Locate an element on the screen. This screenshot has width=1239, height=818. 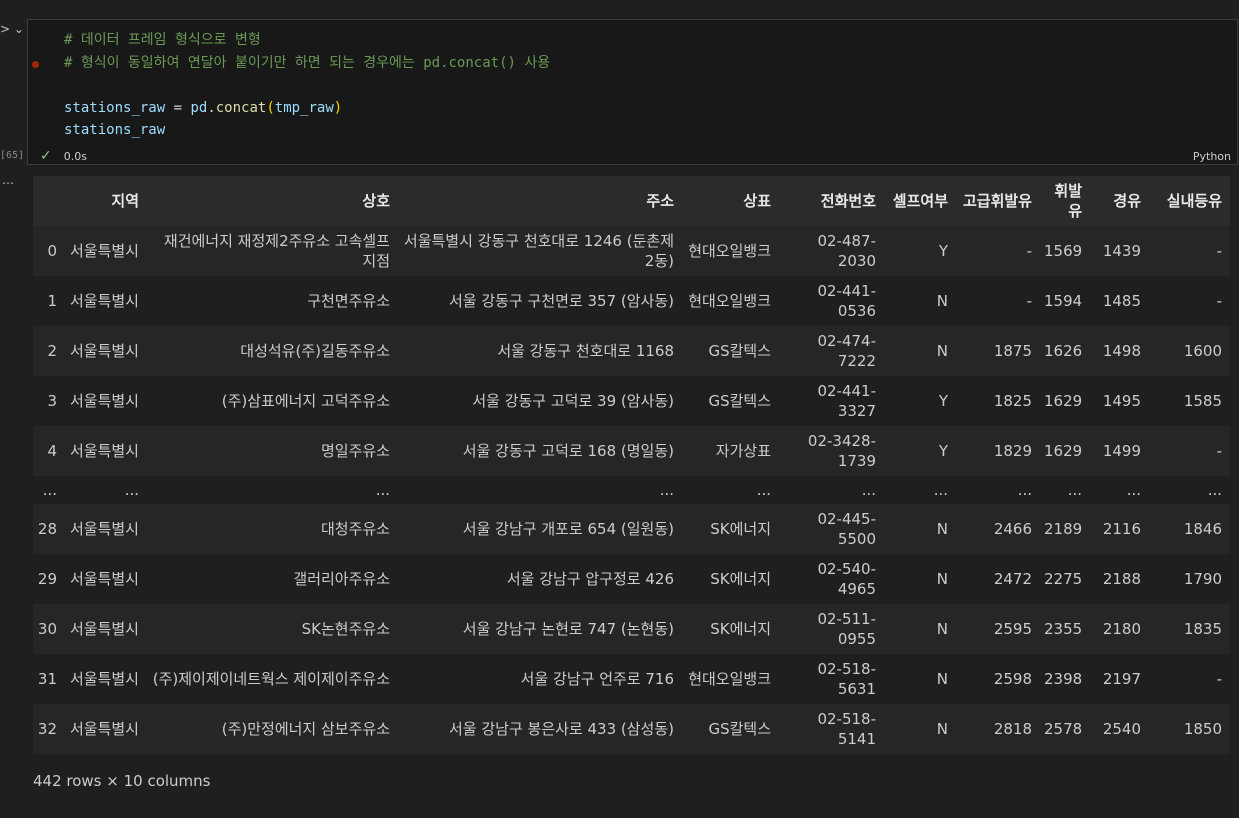
table-cell: 서울 강남구 개포로 654 (일원동) is located at coordinates (540, 529).